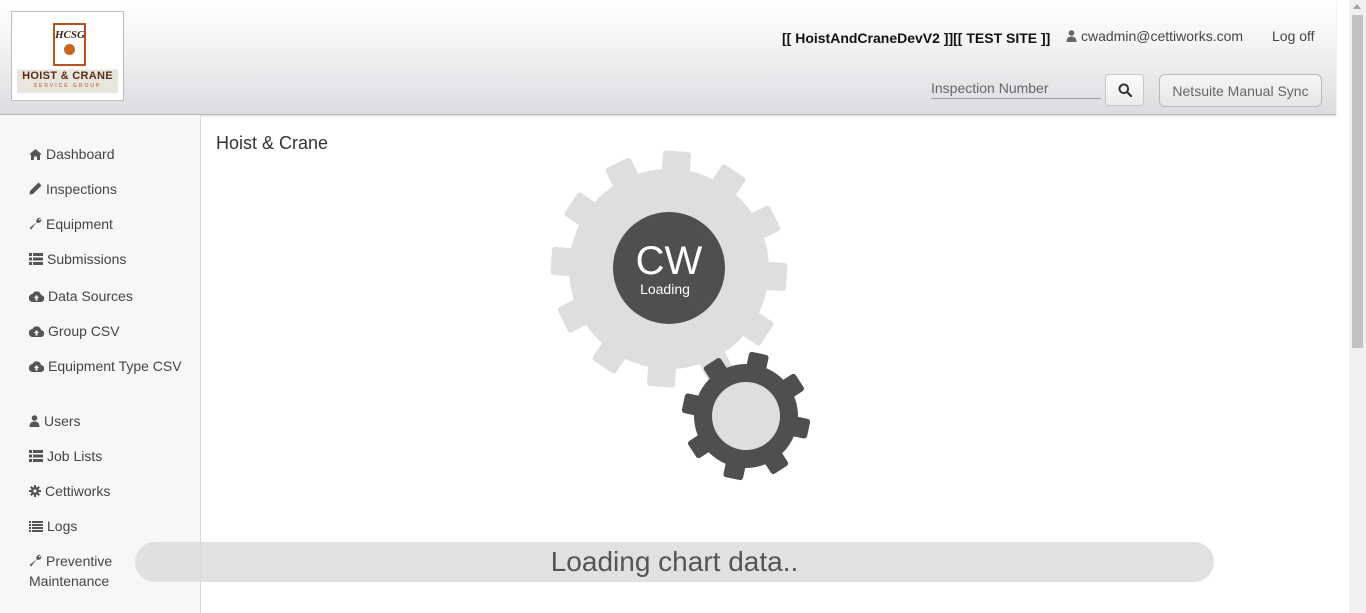 Image resolution: width=1366 pixels, height=613 pixels. What do you see at coordinates (62, 526) in the screenshot?
I see `sidebar-item-label: Logs` at bounding box center [62, 526].